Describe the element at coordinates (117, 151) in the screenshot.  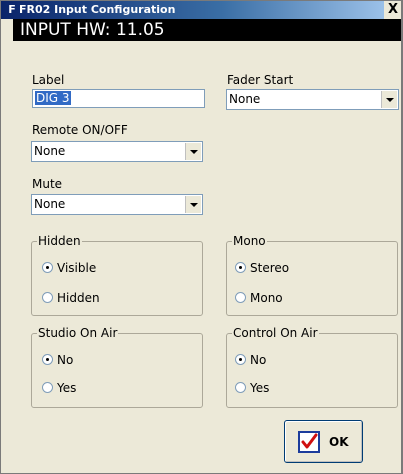
I see `remote-select: None` at that location.